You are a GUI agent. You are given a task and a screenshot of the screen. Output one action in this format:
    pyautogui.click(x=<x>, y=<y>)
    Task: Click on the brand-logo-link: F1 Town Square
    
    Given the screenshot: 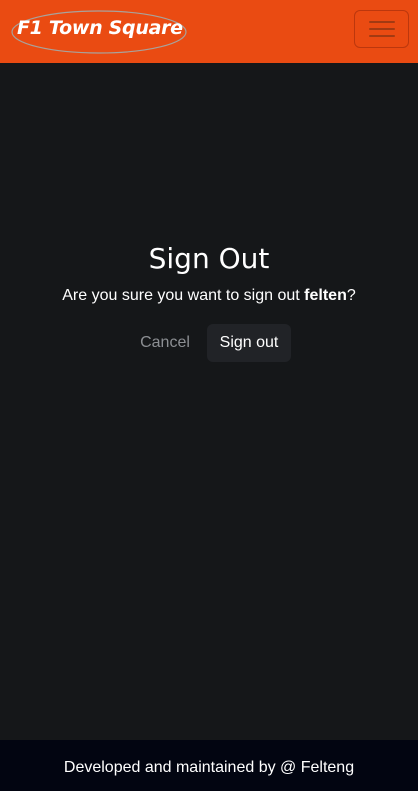 What is the action you would take?
    pyautogui.click(x=99, y=32)
    